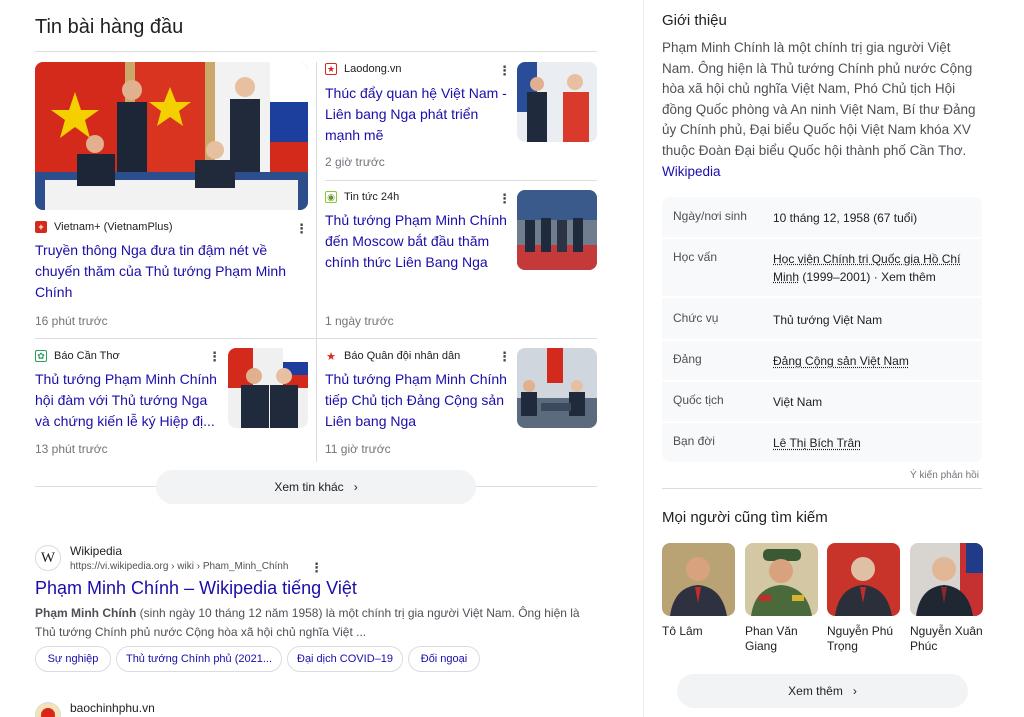 The image size is (1024, 717). I want to click on result-title: Phạm Minh Chính – Wikipedia tiếng Việt, so click(196, 588).